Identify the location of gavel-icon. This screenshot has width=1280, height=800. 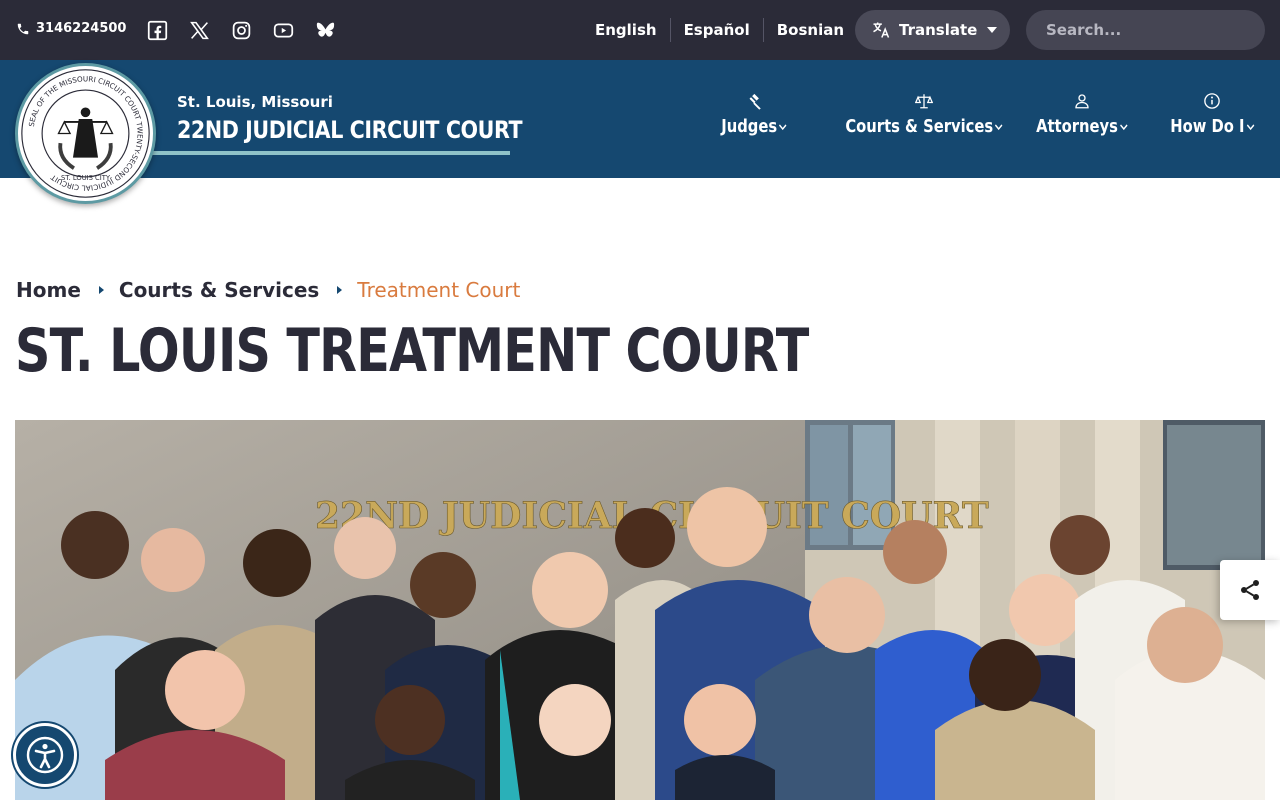
(755, 101).